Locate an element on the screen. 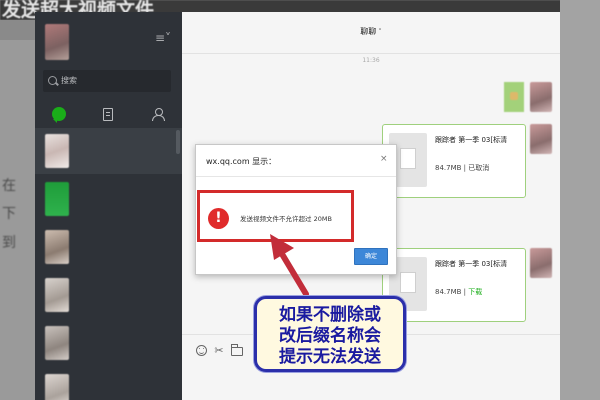 The width and height of the screenshot is (600, 400). callout-line: 改后缀名称会 is located at coordinates (330, 336).